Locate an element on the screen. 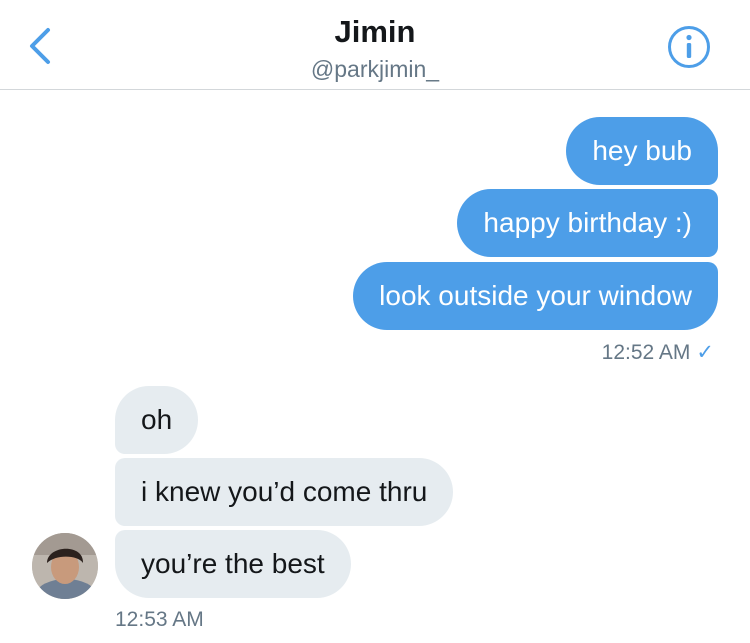 This screenshot has height=643, width=750. conversation-header: Jimin @parkjimin_ is located at coordinates (375, 45).